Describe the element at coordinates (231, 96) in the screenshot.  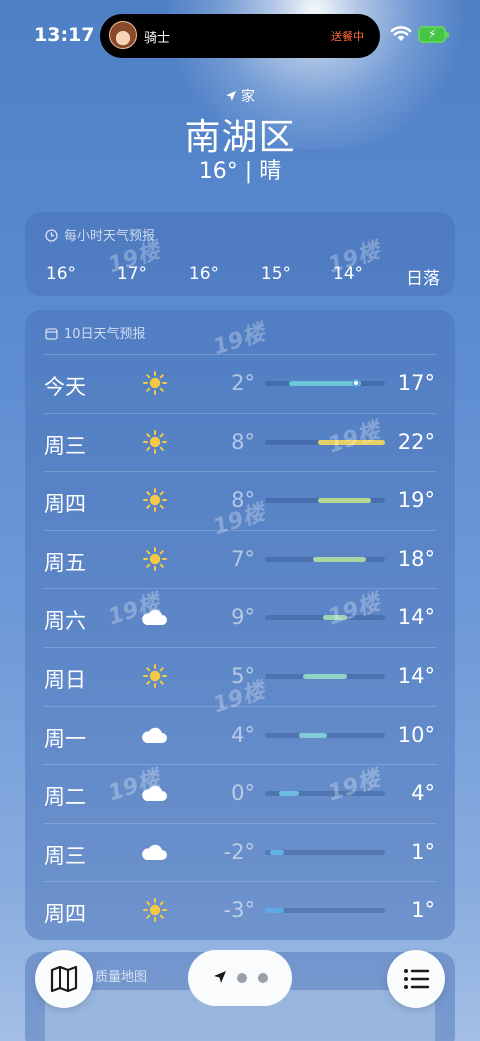
I see `location-arrow-icon` at that location.